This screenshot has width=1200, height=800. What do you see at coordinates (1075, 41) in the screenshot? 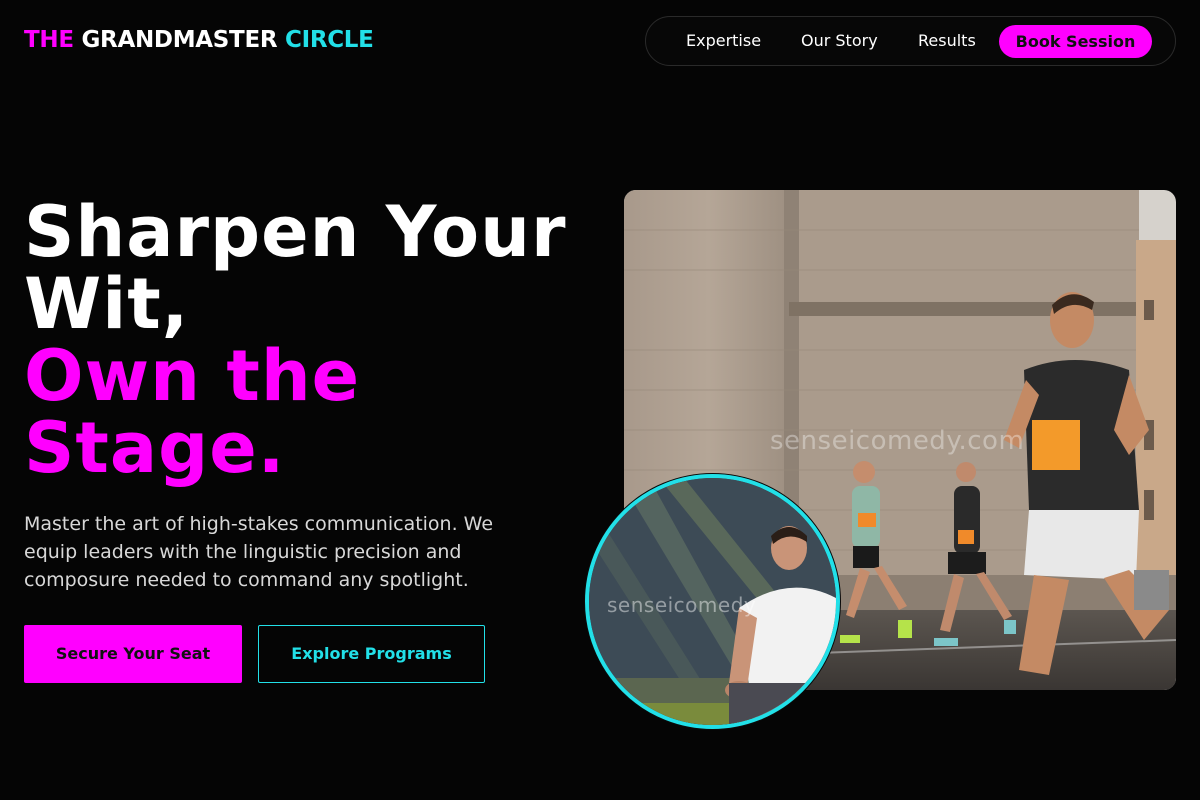
I see `book-session-button: Book Session` at bounding box center [1075, 41].